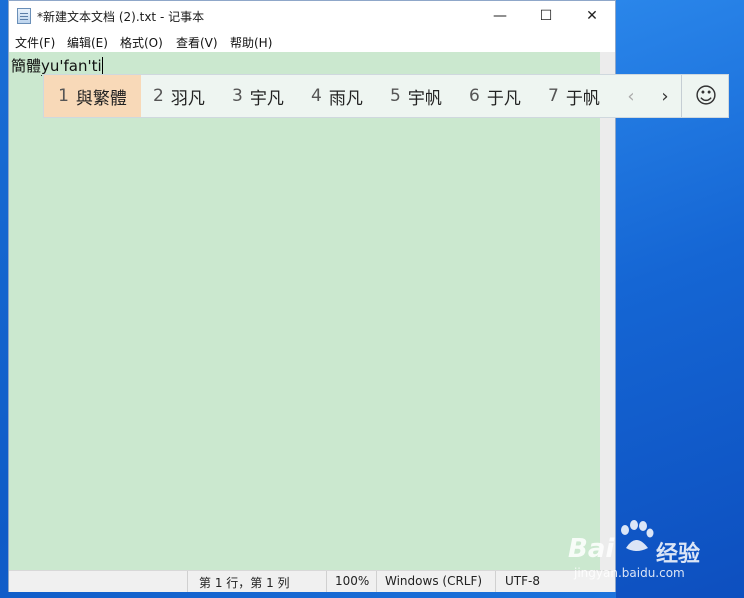  Describe the element at coordinates (591, 549) in the screenshot. I see `watermark-brand: Bai` at that location.